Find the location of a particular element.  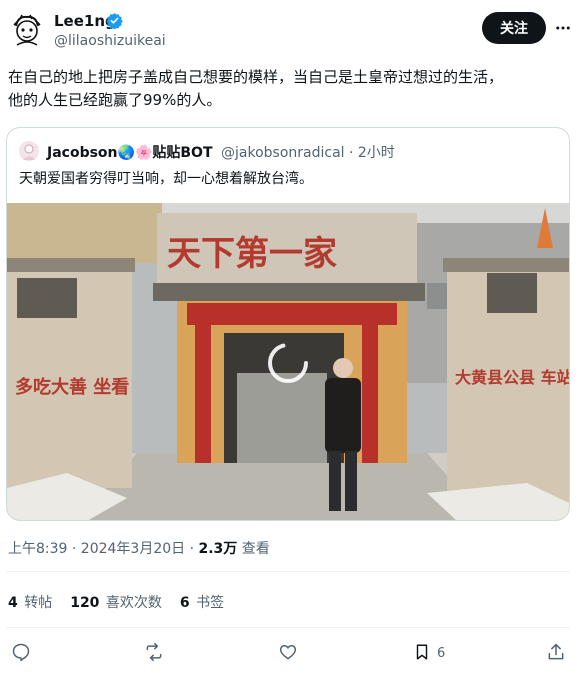

author-avatar is located at coordinates (27, 30).